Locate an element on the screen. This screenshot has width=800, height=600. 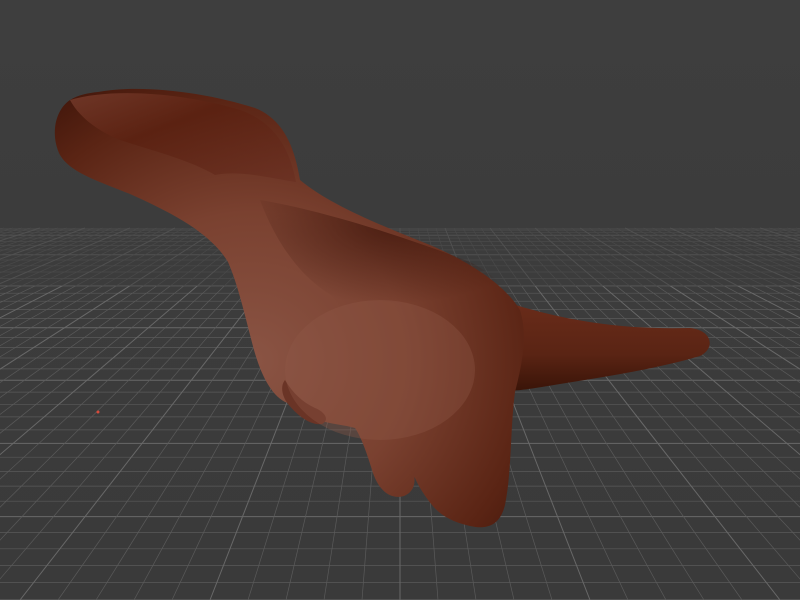
model-tail is located at coordinates (605, 345).